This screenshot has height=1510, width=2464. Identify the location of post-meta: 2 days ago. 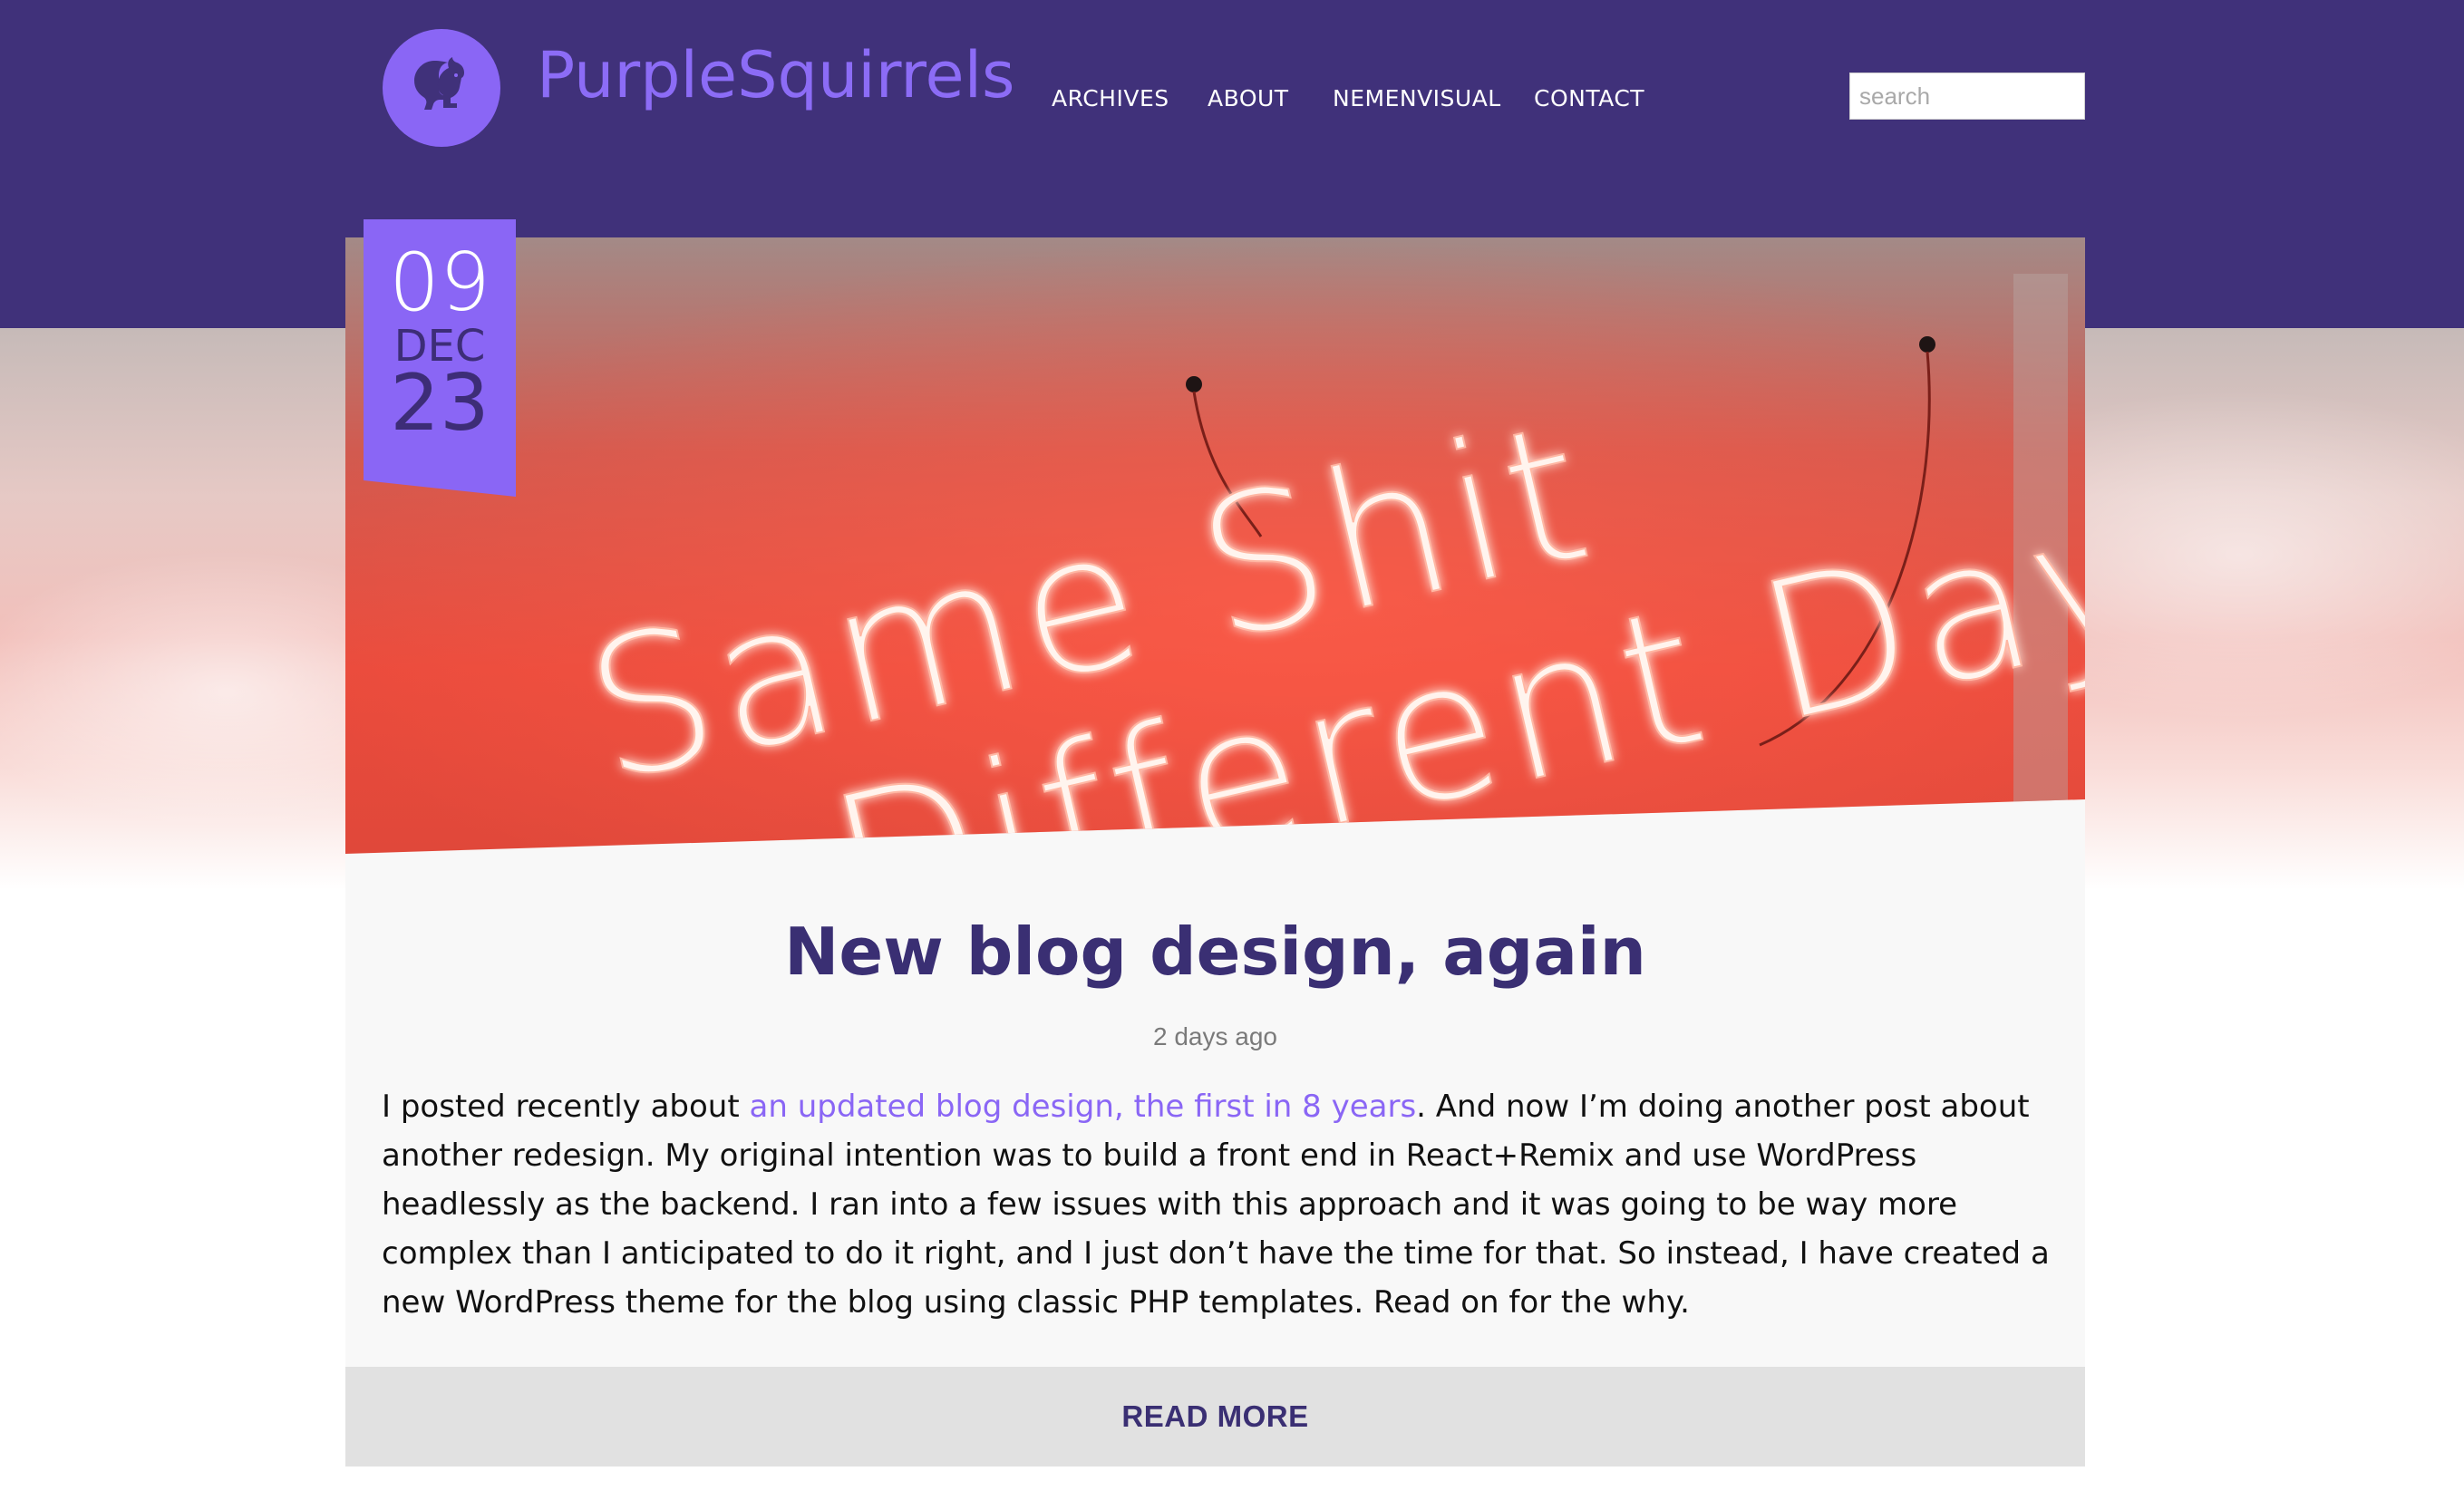
(1215, 1036).